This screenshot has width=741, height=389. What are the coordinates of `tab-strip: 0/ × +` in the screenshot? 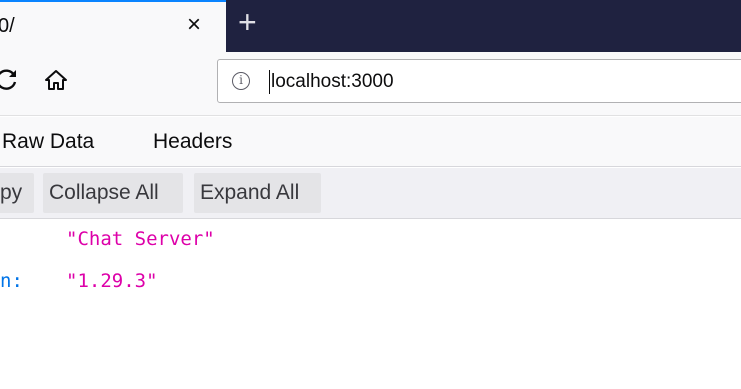 It's located at (370, 26).